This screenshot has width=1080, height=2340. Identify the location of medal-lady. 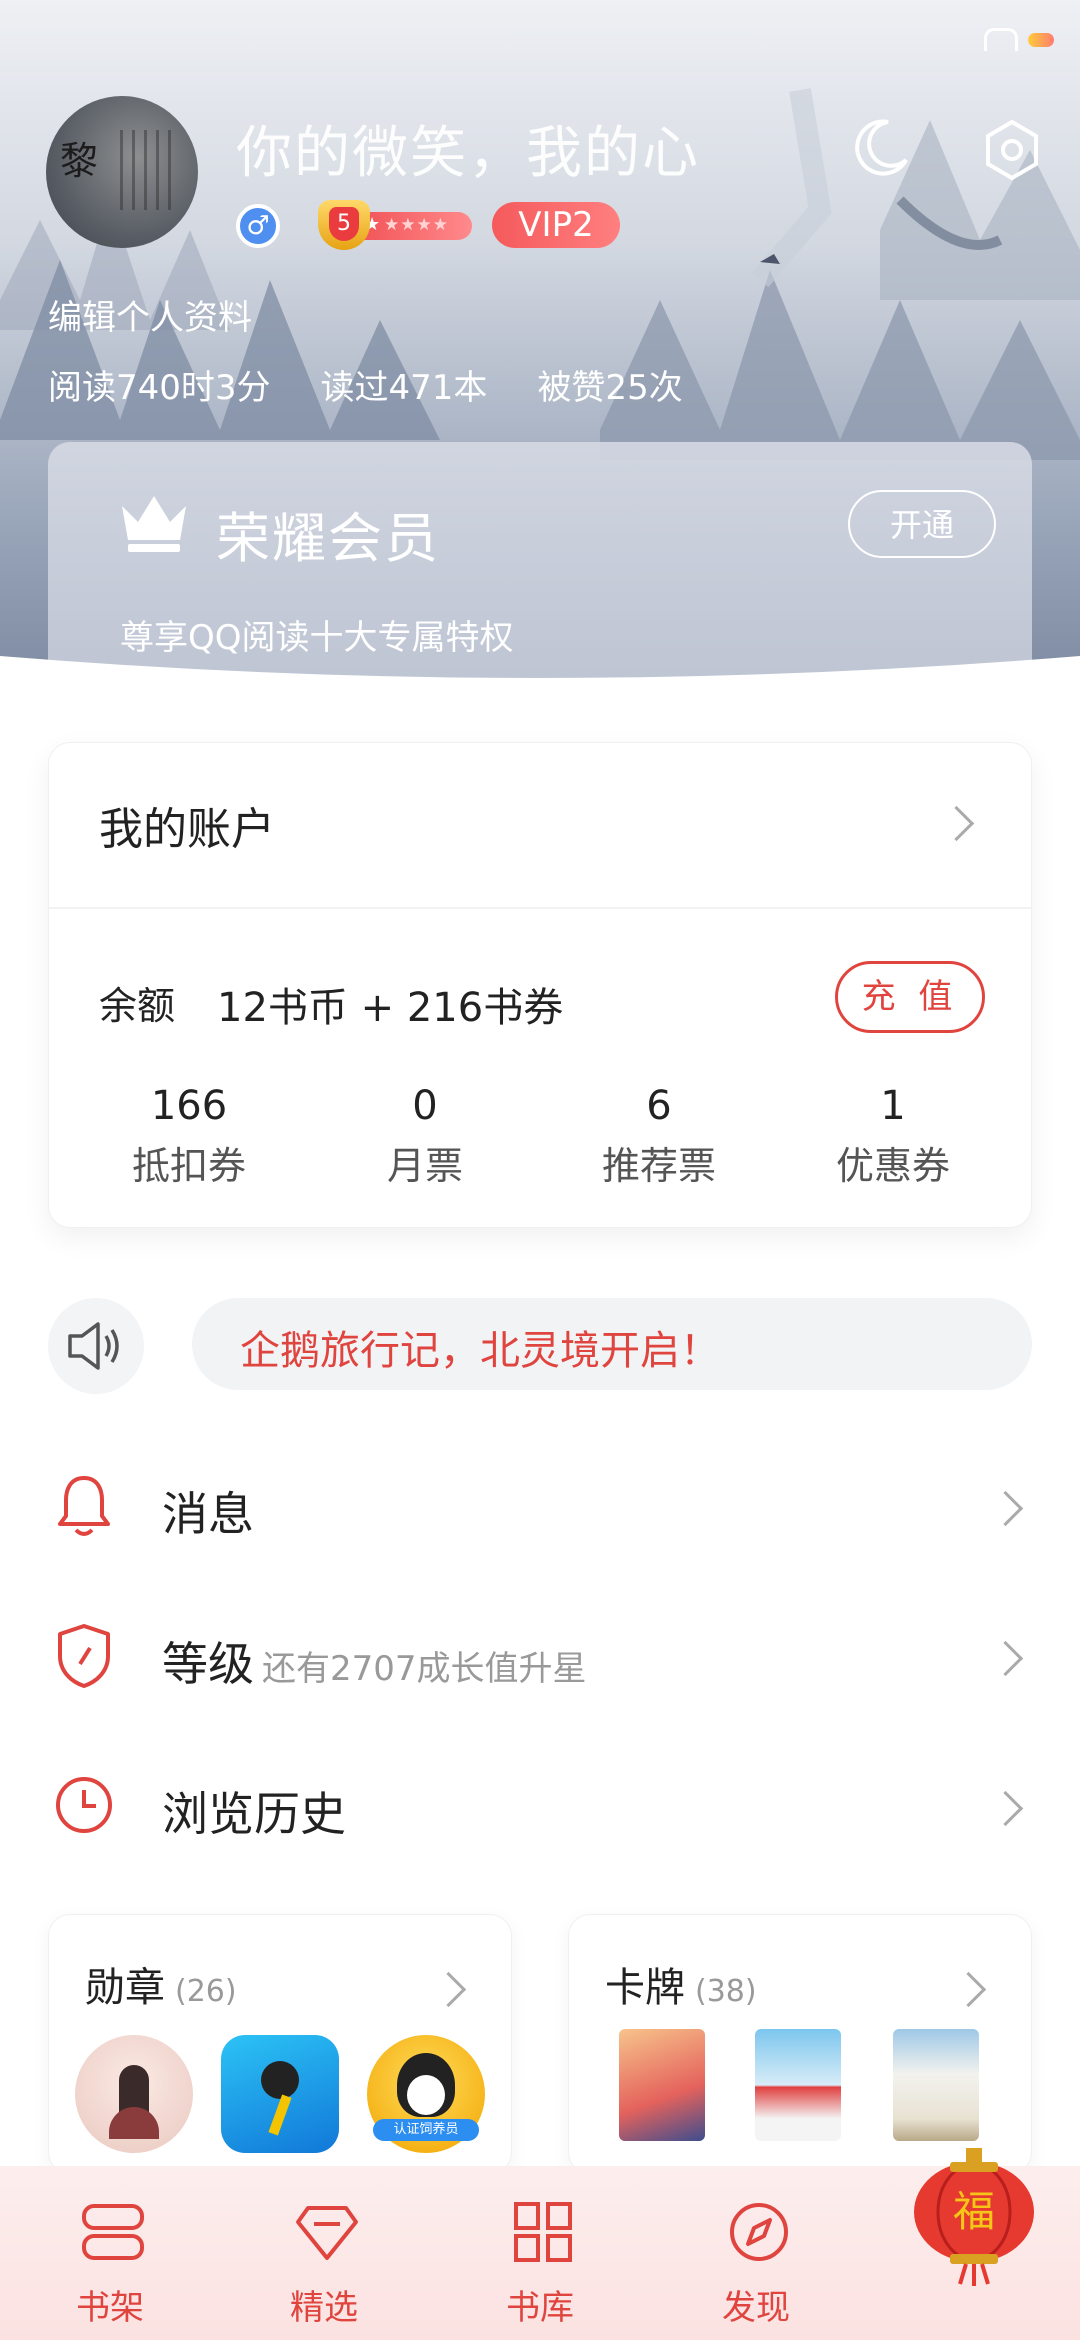
(134, 2094).